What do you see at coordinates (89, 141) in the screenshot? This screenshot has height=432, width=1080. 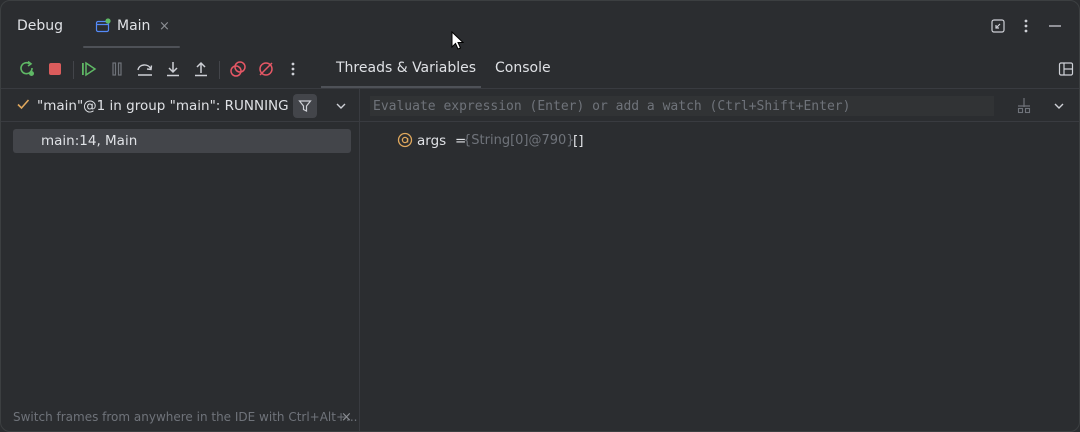 I see `stack-frame-label: main:14, Main` at bounding box center [89, 141].